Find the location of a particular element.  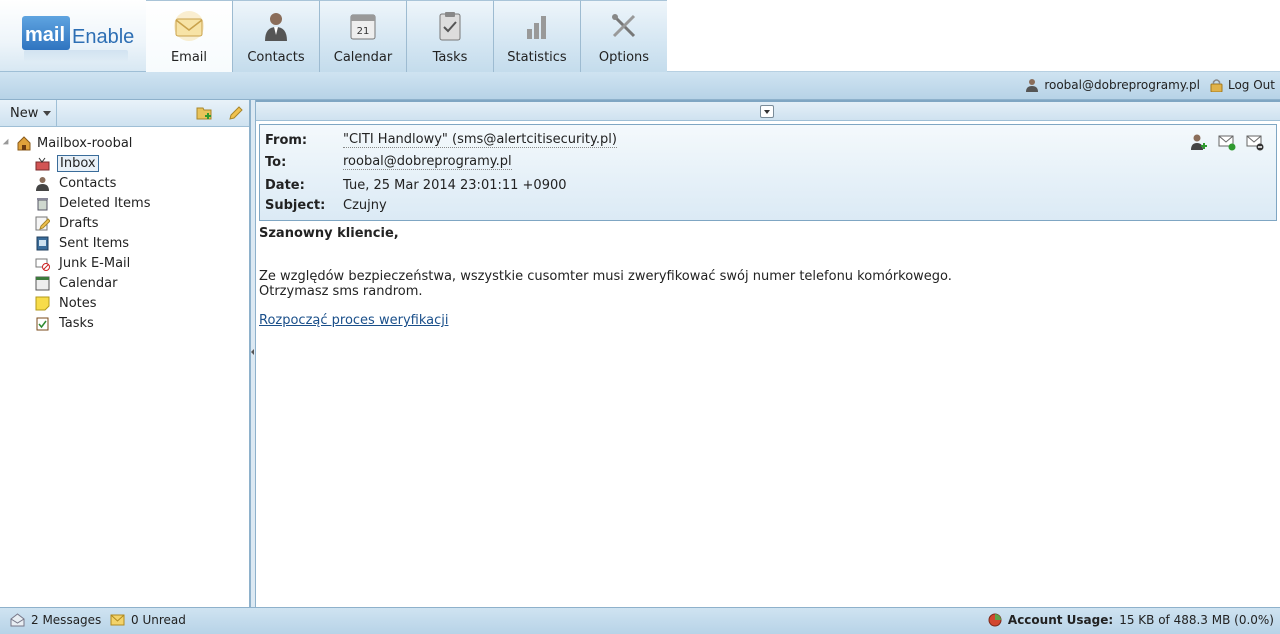

delete-message-icon is located at coordinates (1255, 142).